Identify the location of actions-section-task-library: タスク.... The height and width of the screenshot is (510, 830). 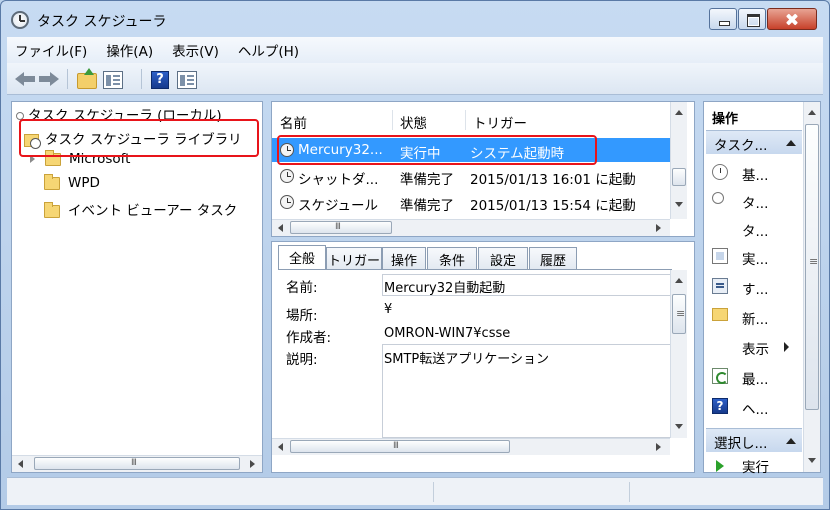
(754, 142).